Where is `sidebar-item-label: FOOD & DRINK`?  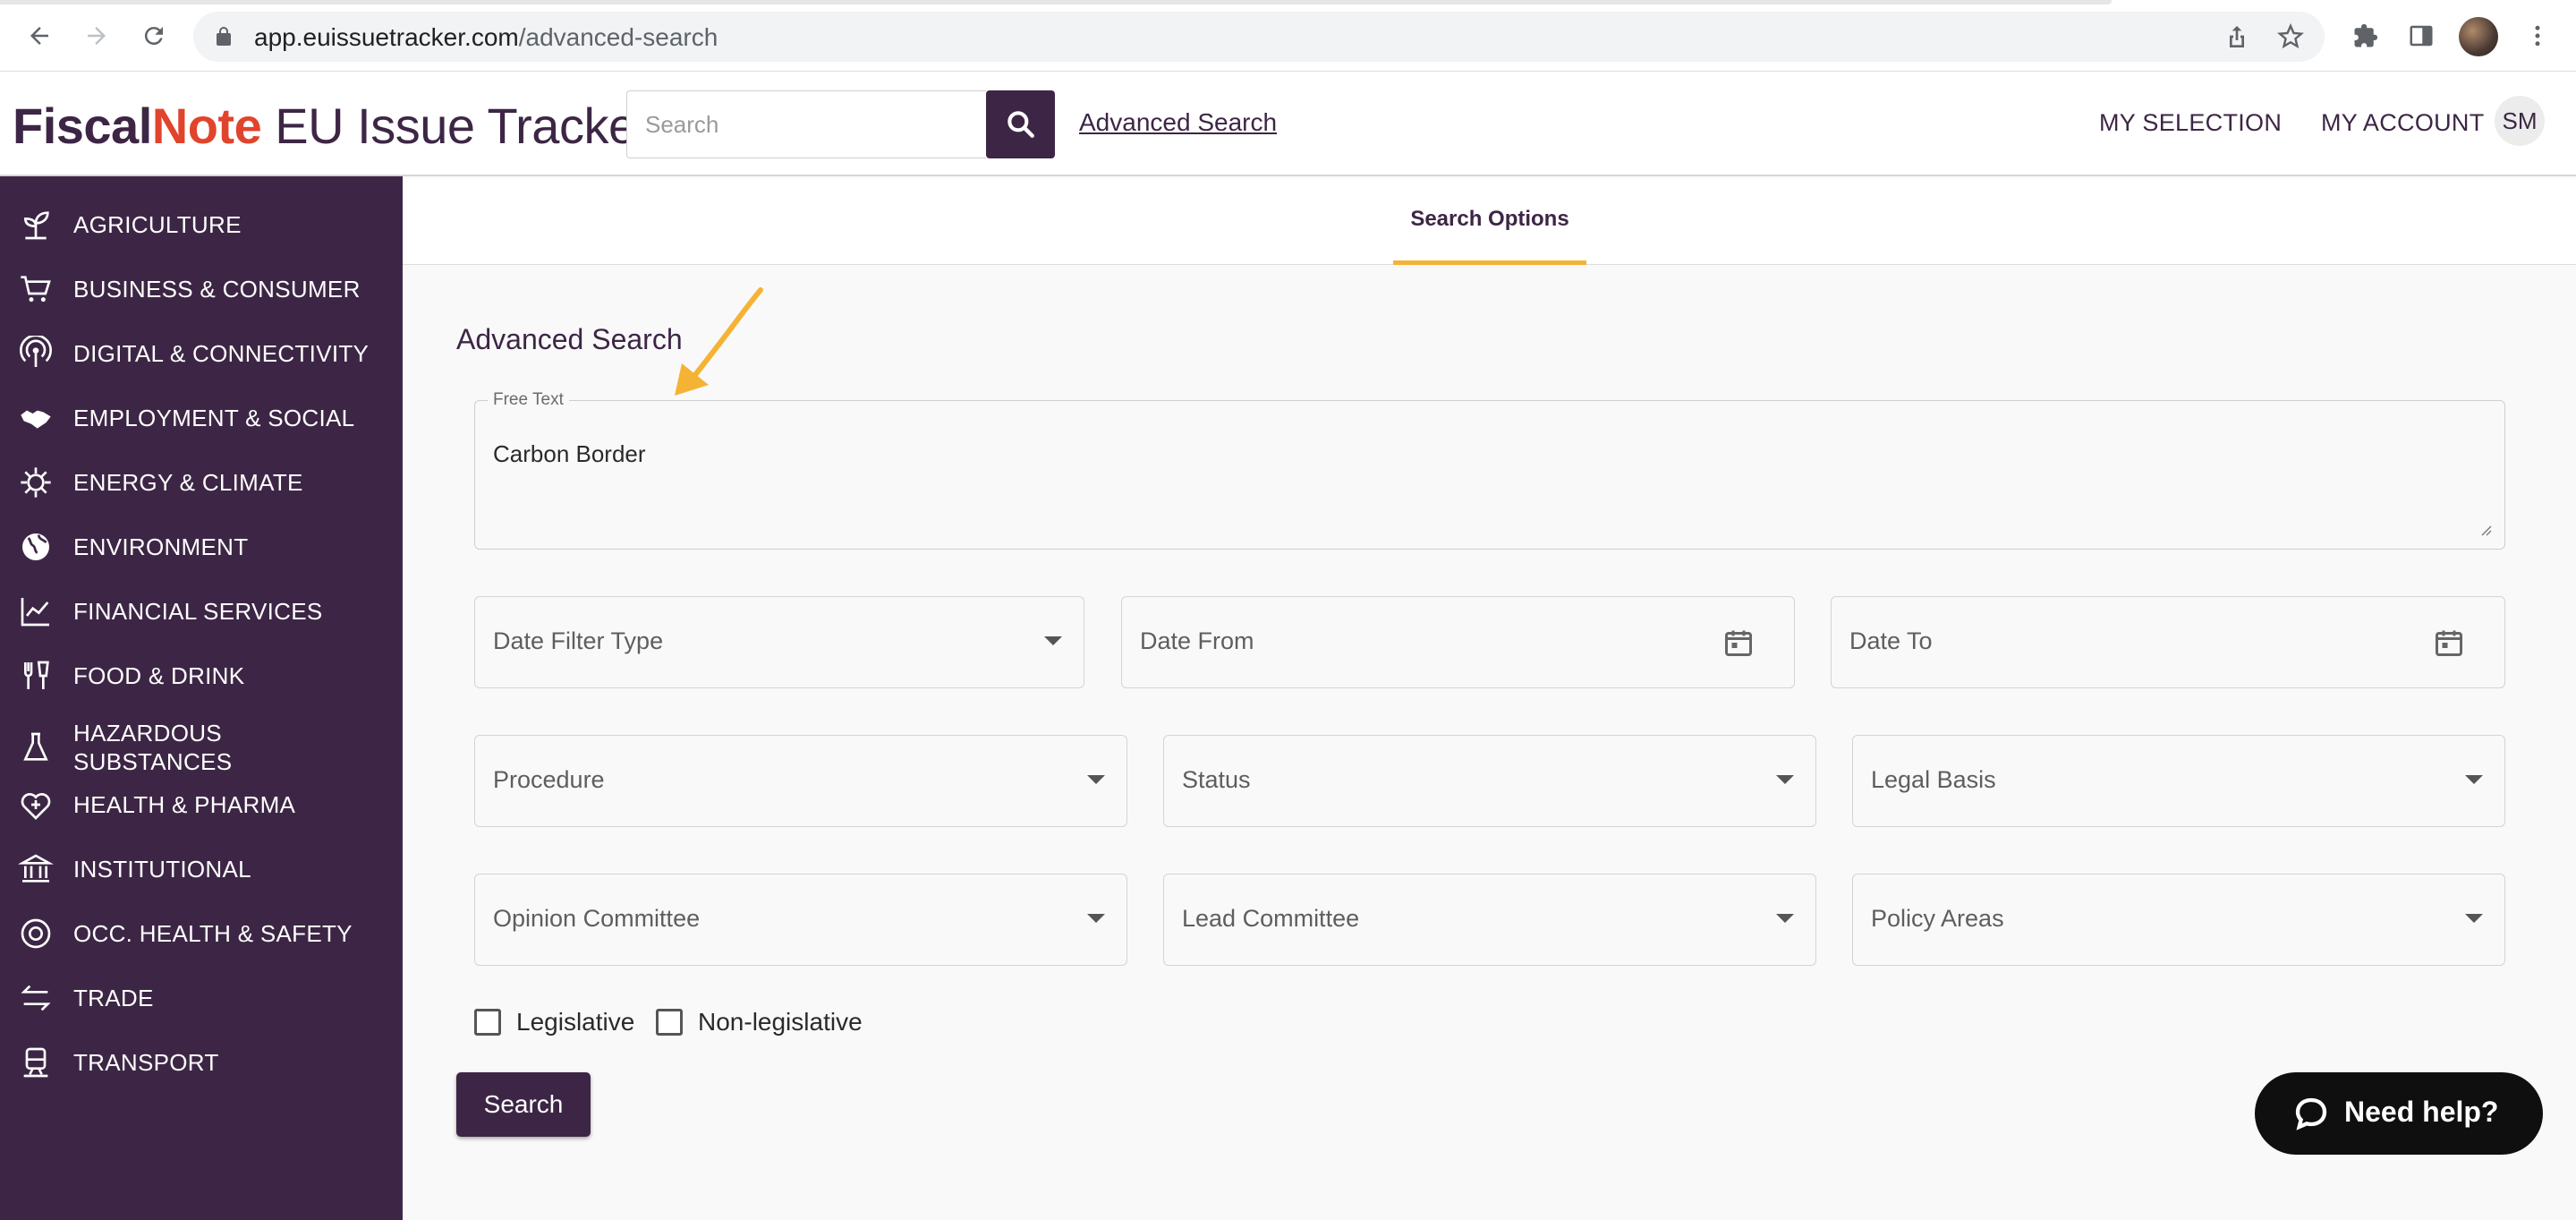
sidebar-item-label: FOOD & DRINK is located at coordinates (159, 676).